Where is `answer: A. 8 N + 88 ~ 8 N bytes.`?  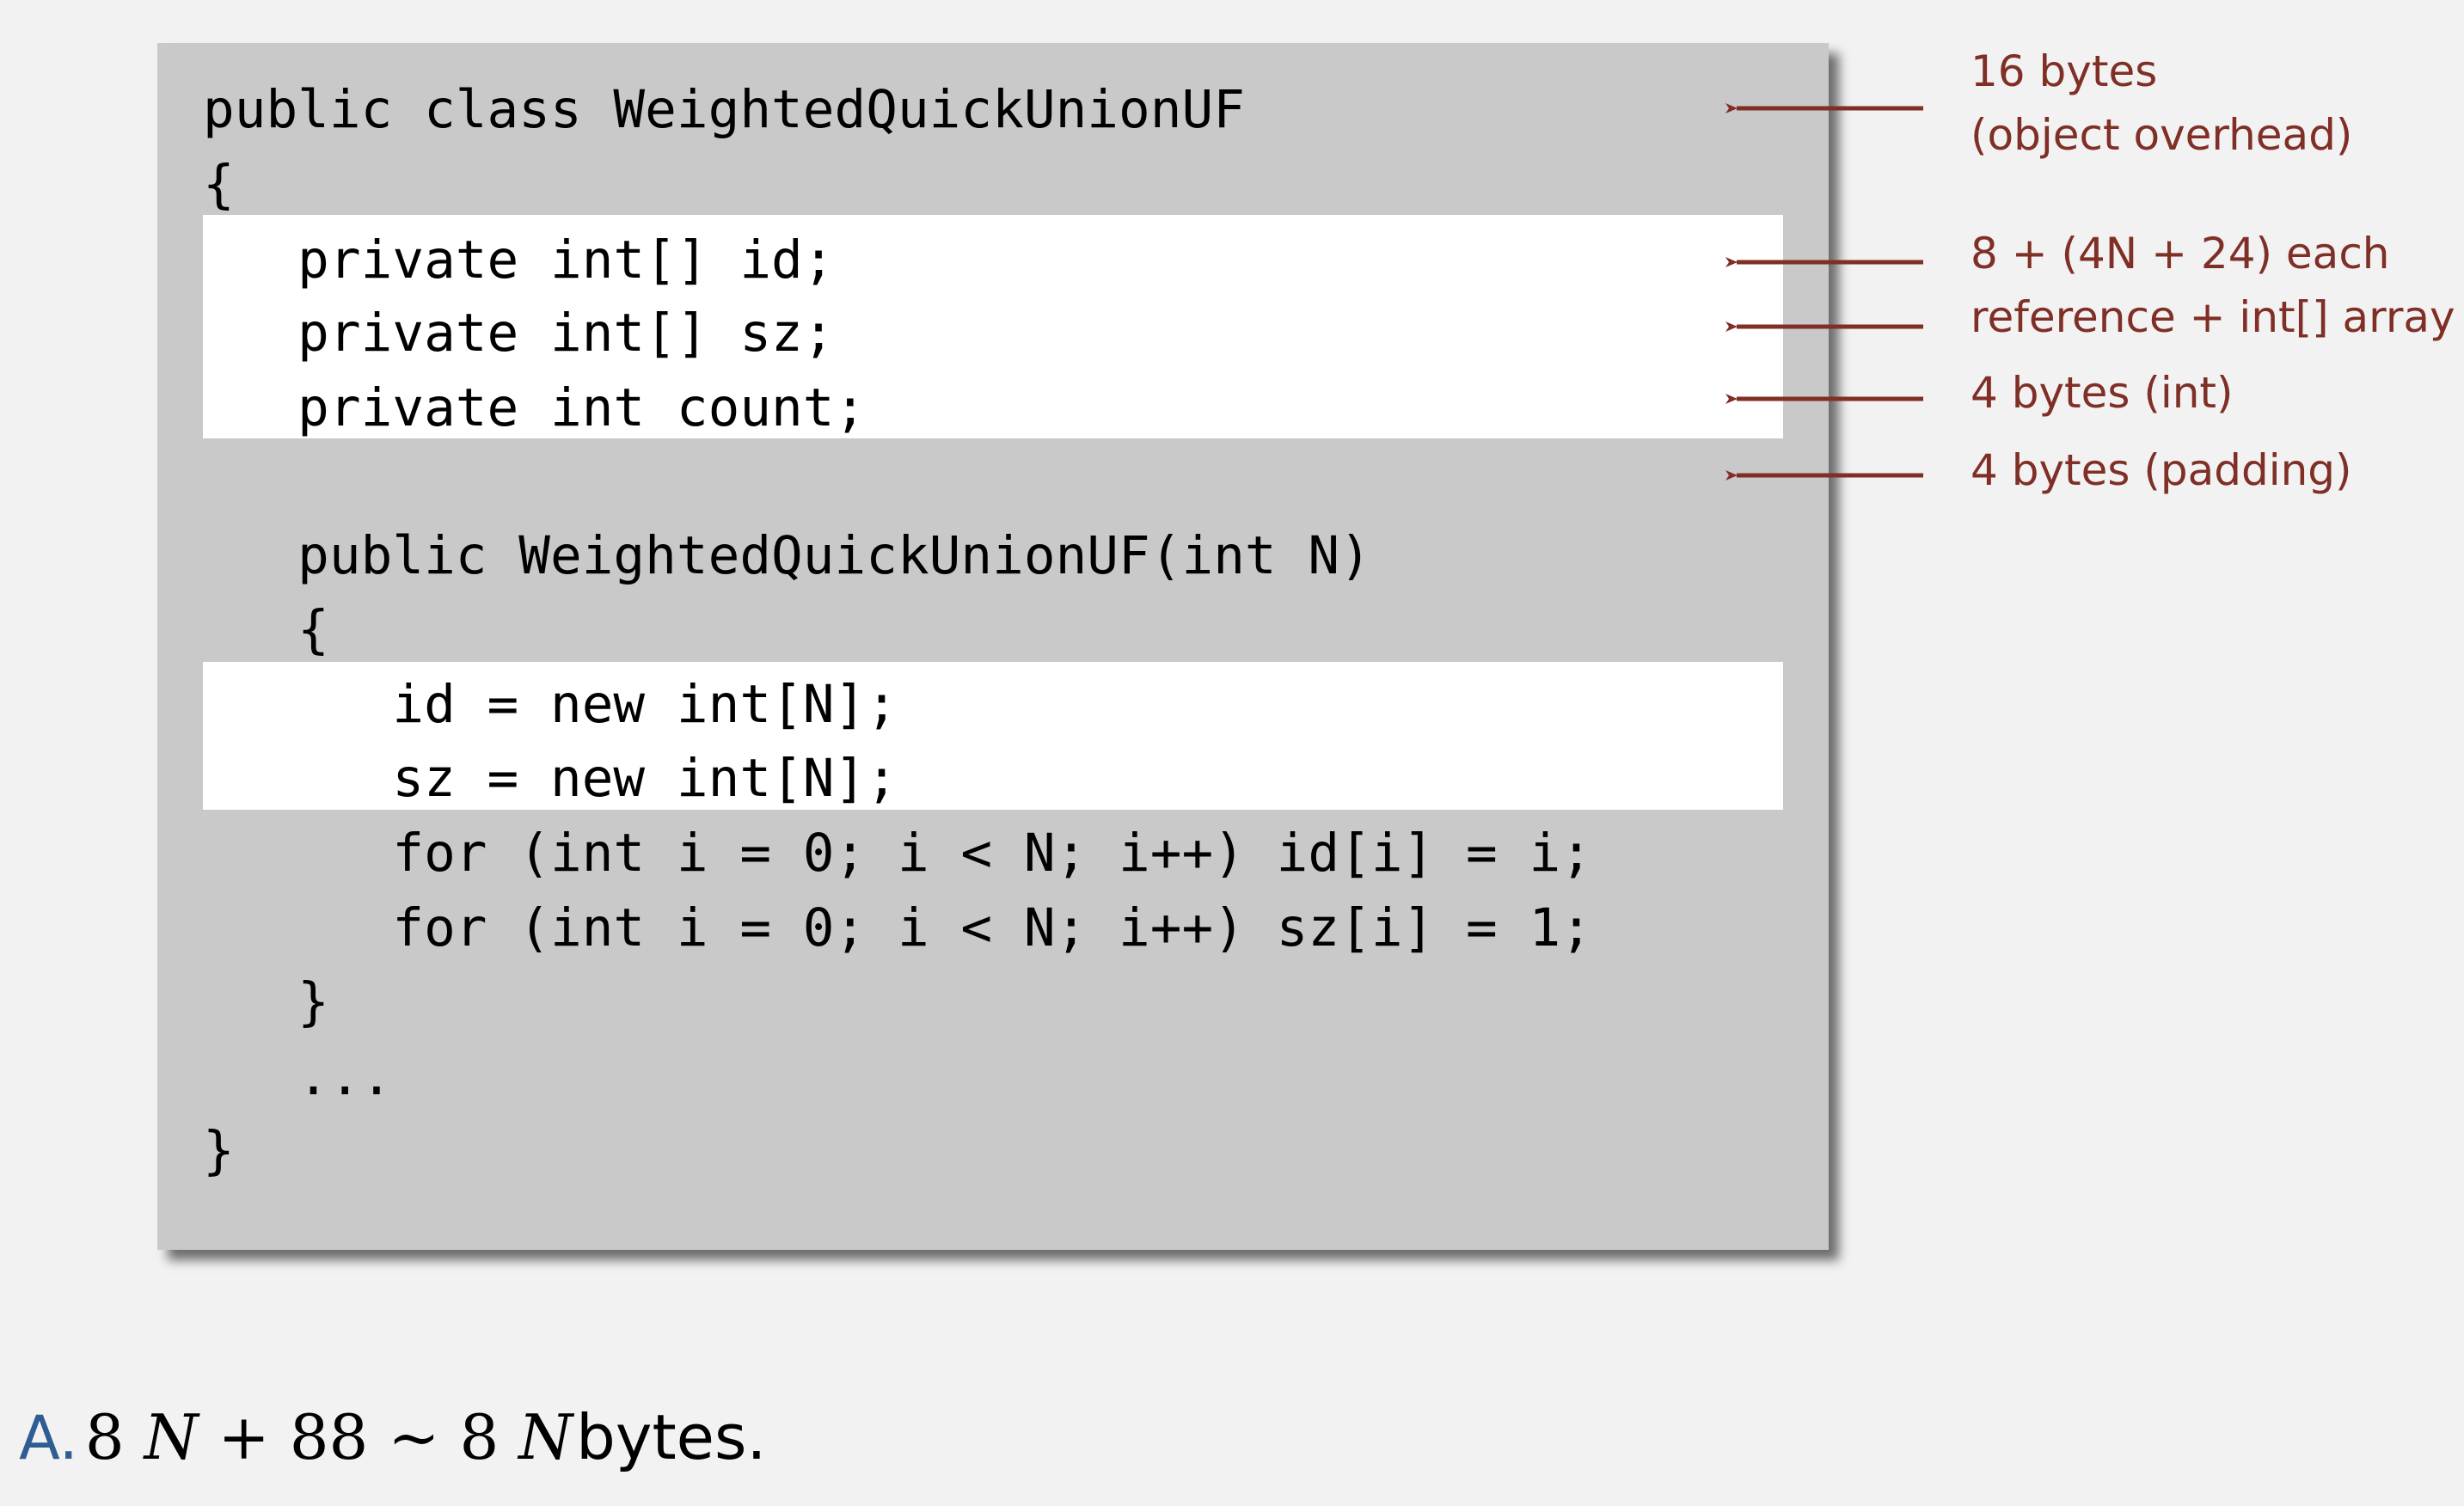
answer: A. 8 N + 88 ~ 8 N bytes. is located at coordinates (392, 1437).